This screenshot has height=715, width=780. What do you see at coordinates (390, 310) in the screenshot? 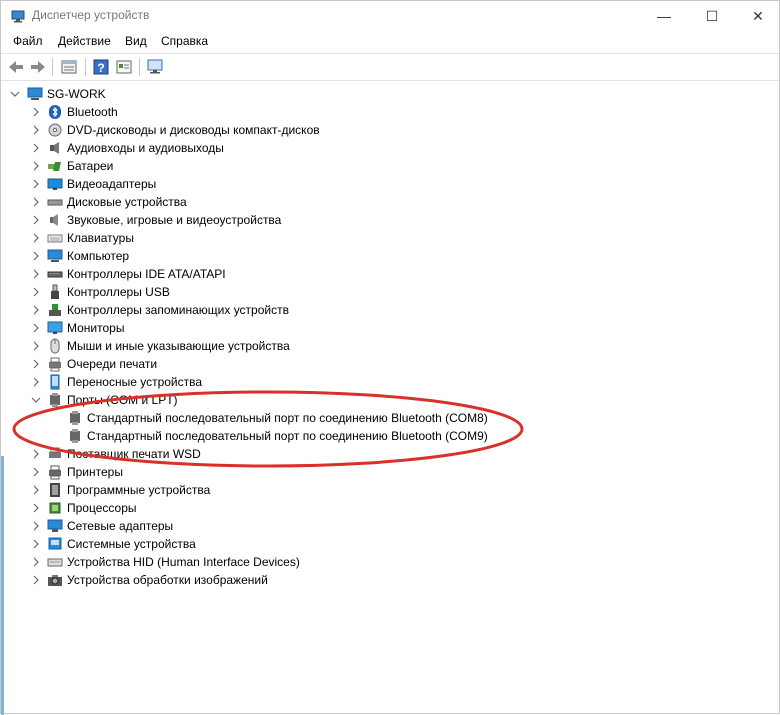
I see `tree-category-11: Контроллеры запоминающих устройств` at bounding box center [390, 310].